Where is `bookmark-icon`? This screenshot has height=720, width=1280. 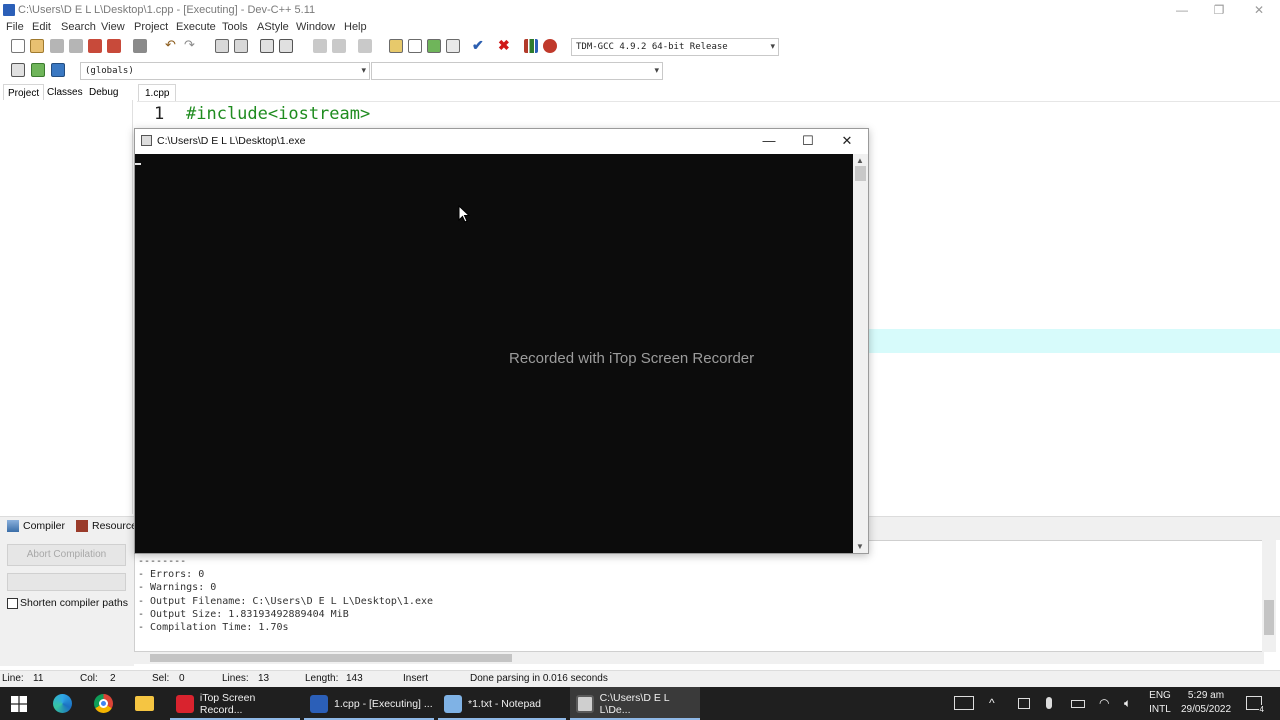 bookmark-icon is located at coordinates (365, 46).